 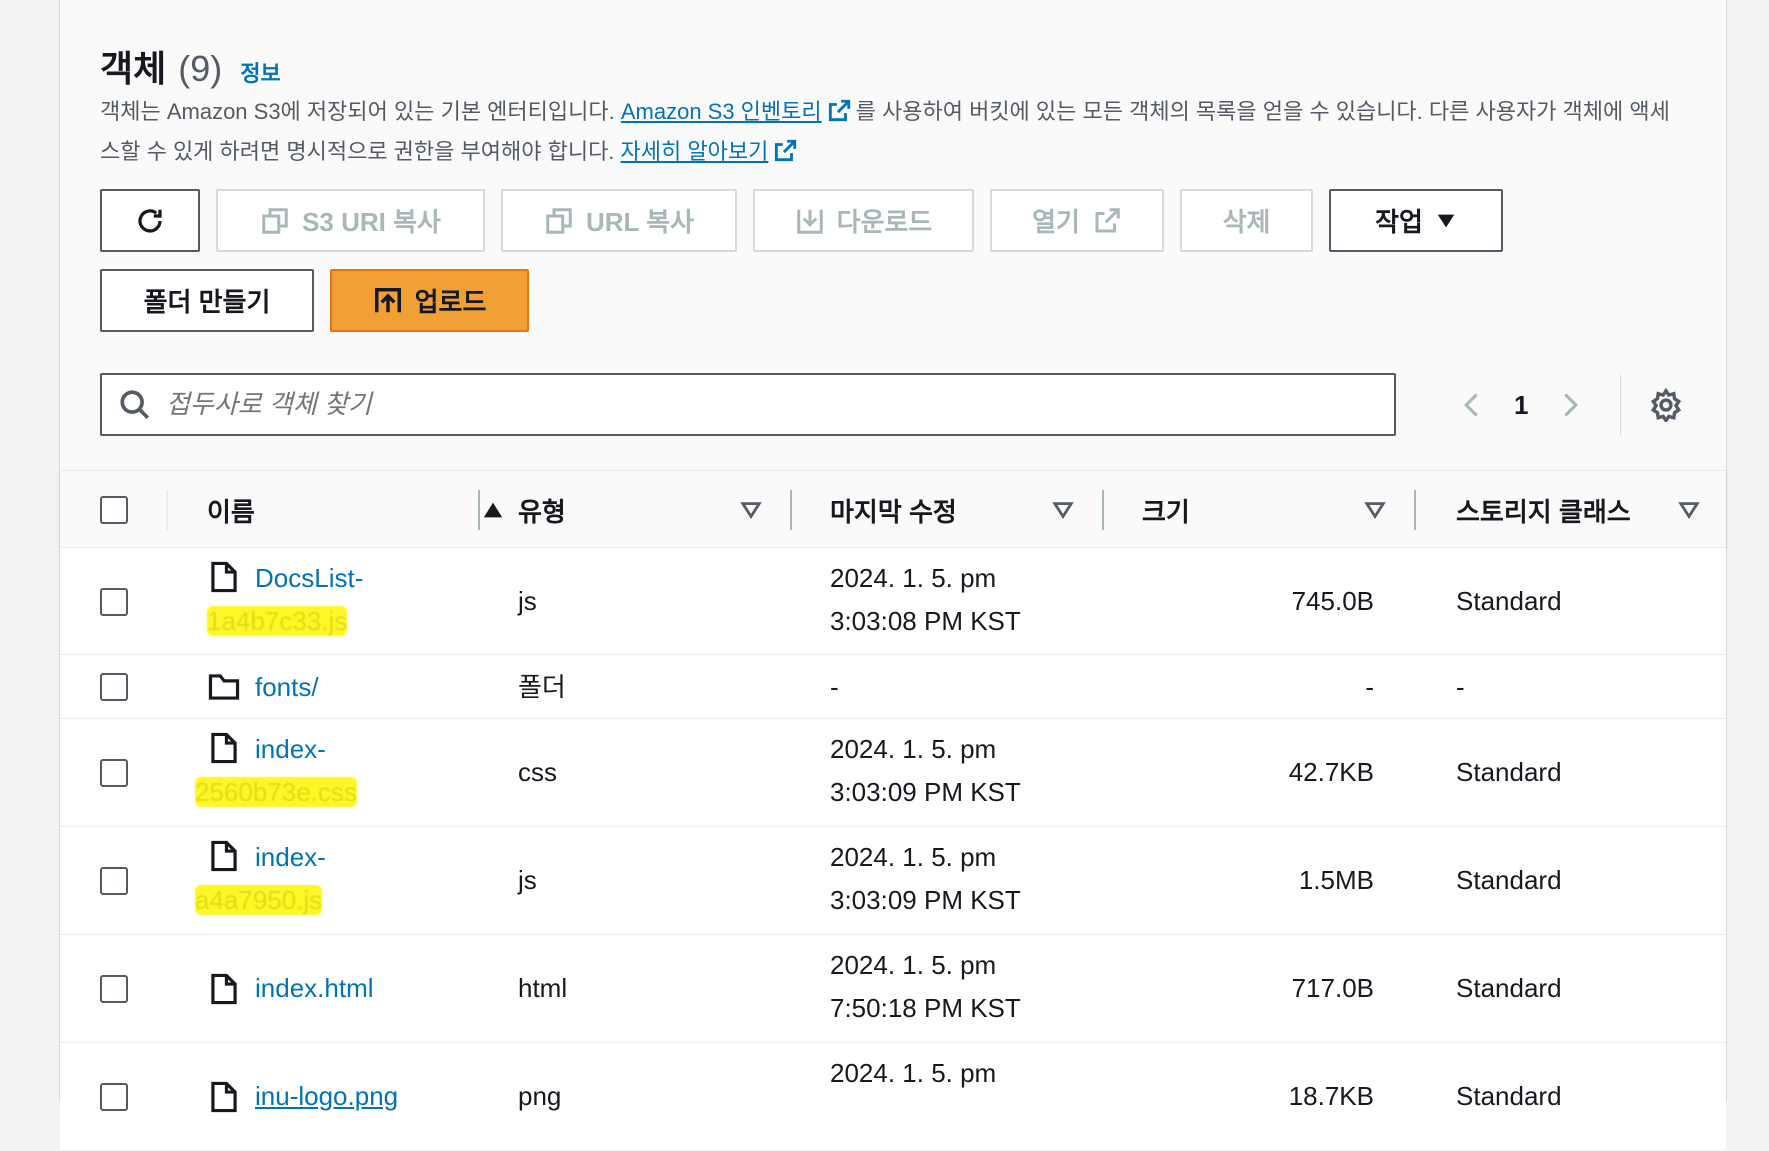 I want to click on object-name-link-line2: a4a7950.js, so click(x=259, y=900).